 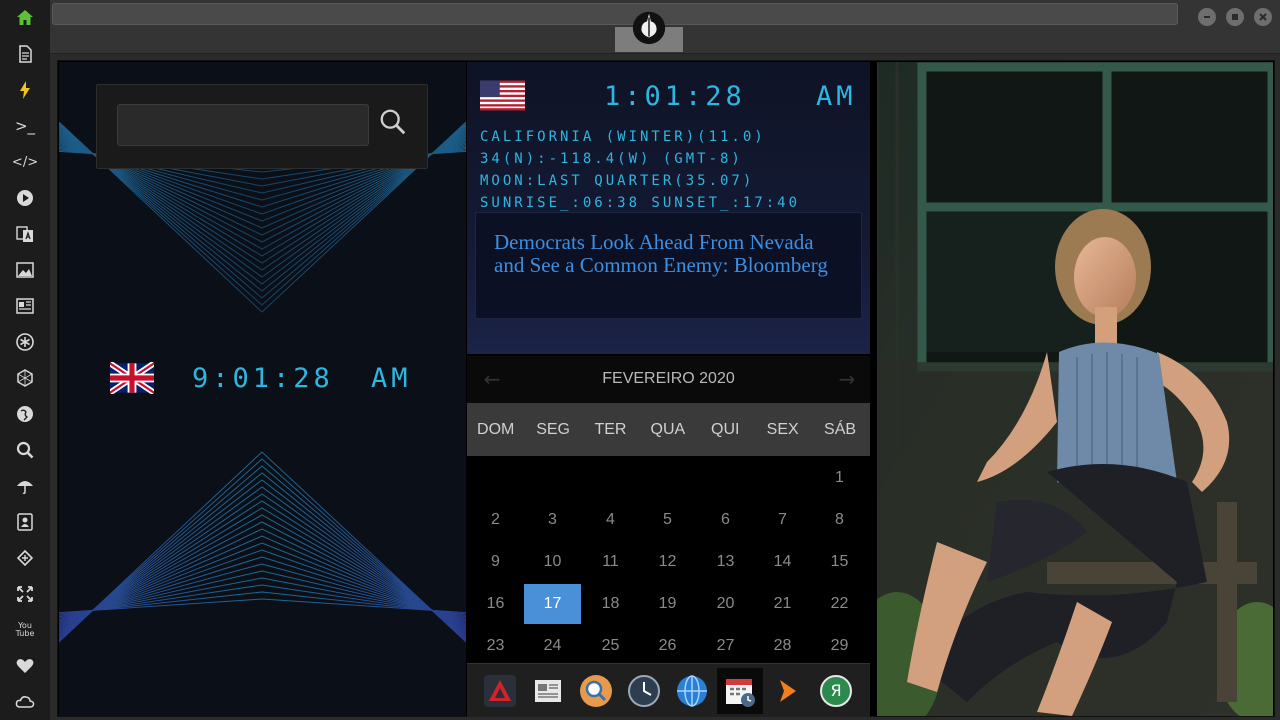 I want to click on play-icon, so click(x=25, y=198).